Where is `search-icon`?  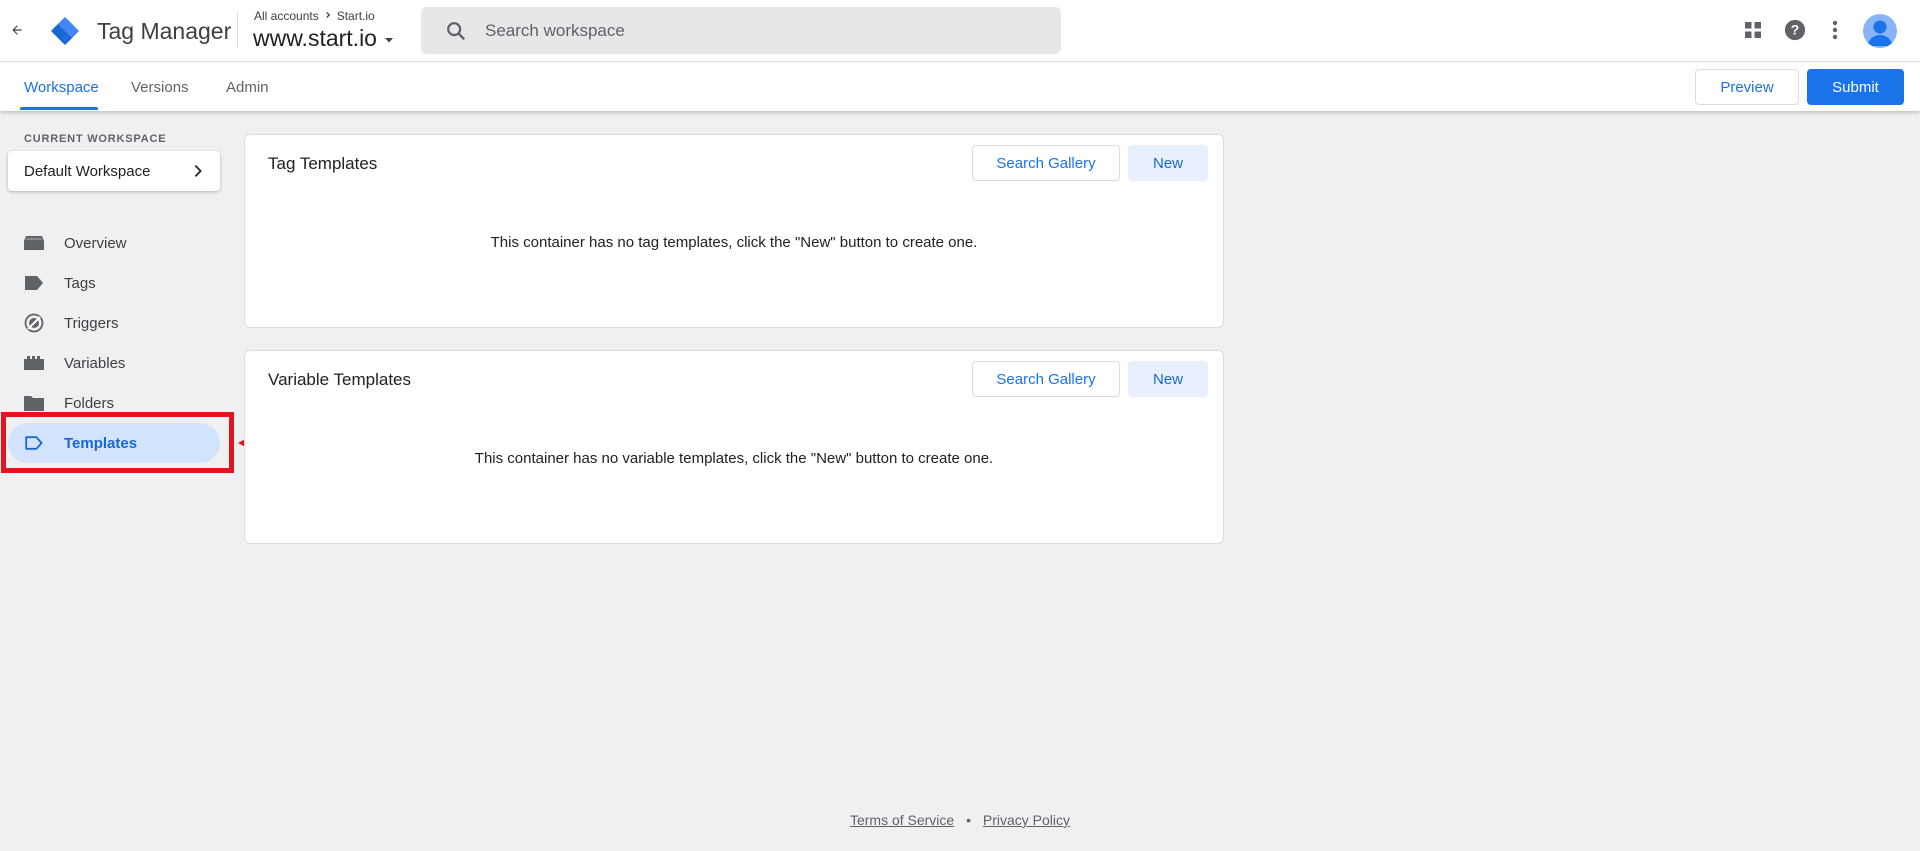 search-icon is located at coordinates (456, 33).